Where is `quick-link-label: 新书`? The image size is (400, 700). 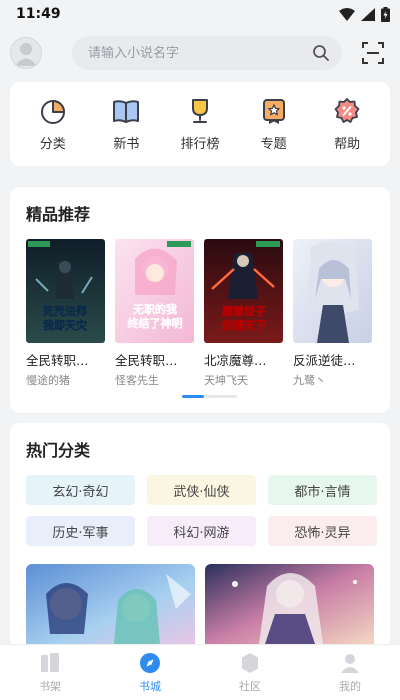
quick-link-label: 新书 is located at coordinates (126, 144).